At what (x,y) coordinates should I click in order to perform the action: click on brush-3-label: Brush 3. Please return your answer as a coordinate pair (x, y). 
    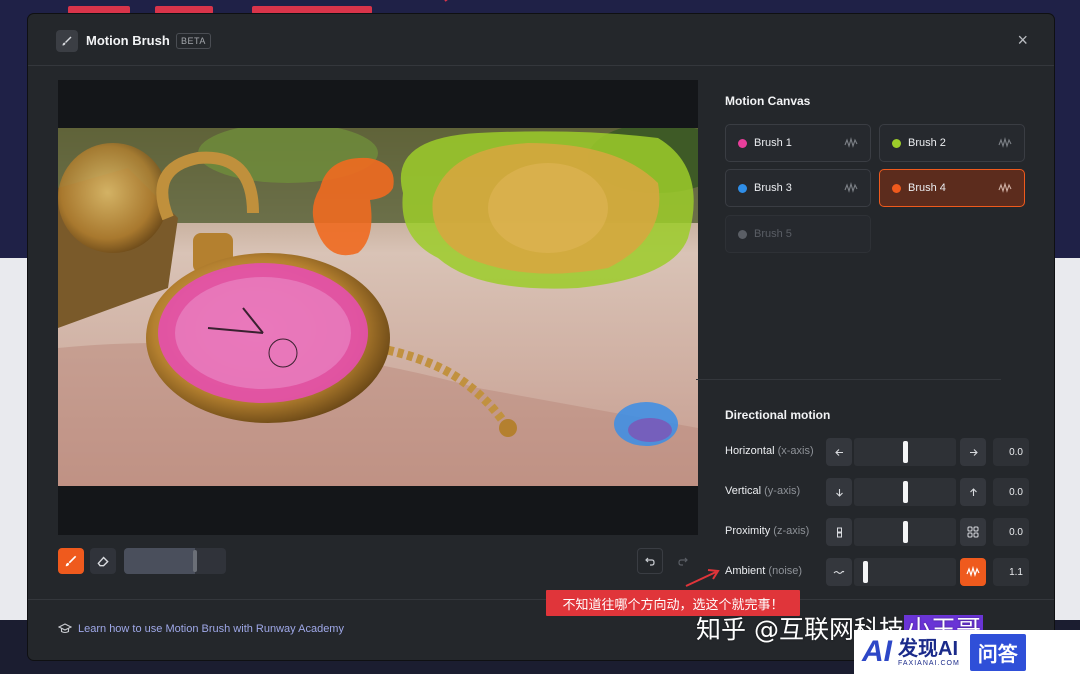
    Looking at the image, I should click on (773, 188).